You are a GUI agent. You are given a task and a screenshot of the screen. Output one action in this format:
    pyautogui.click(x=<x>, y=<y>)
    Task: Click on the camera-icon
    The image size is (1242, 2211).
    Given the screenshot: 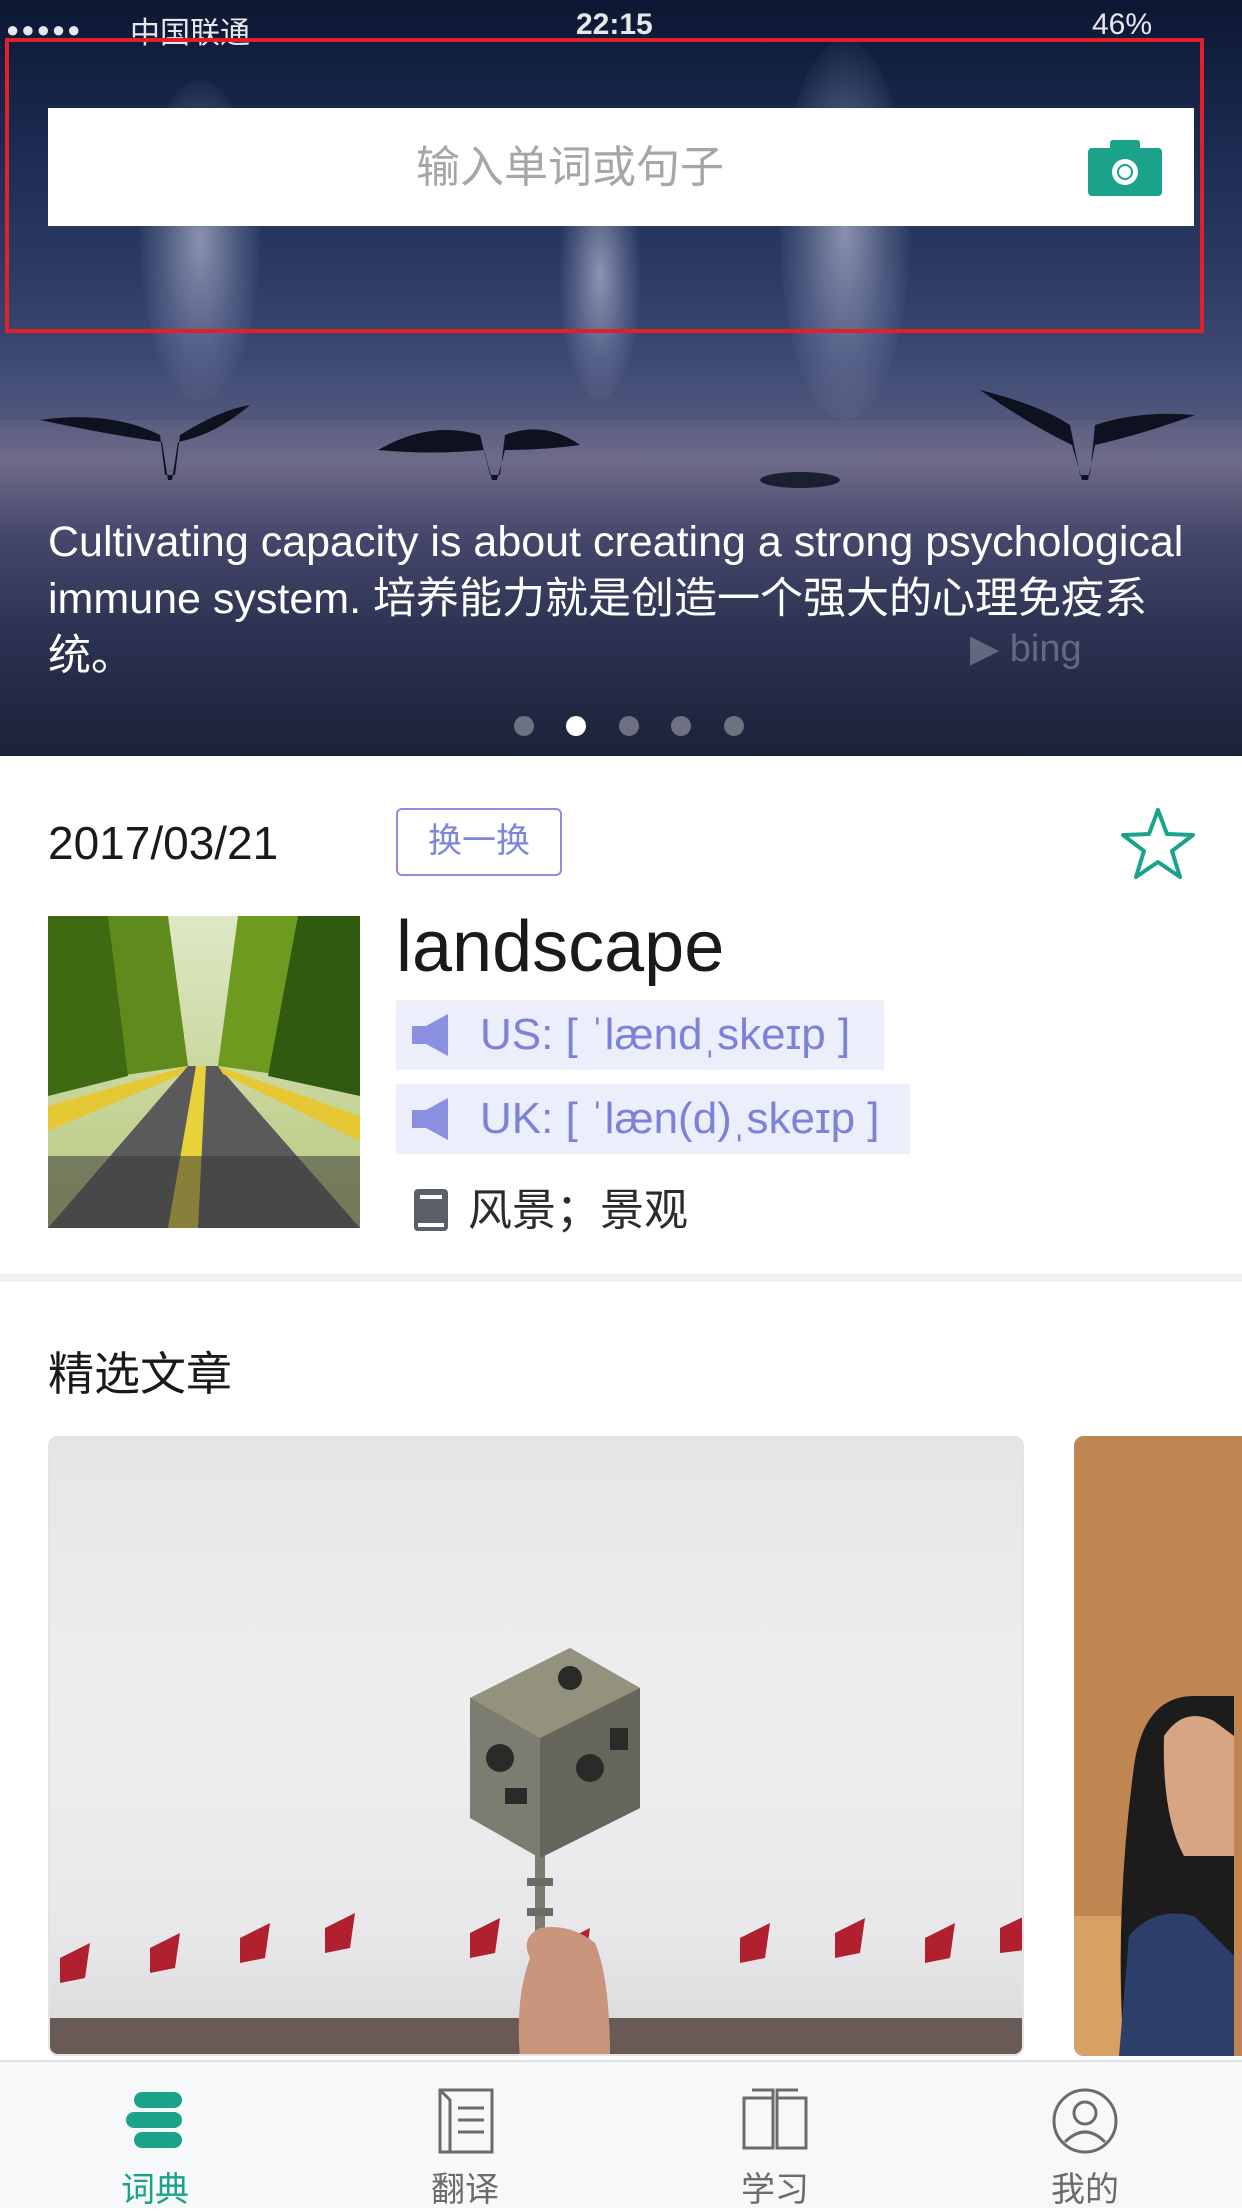 What is the action you would take?
    pyautogui.click(x=1125, y=167)
    